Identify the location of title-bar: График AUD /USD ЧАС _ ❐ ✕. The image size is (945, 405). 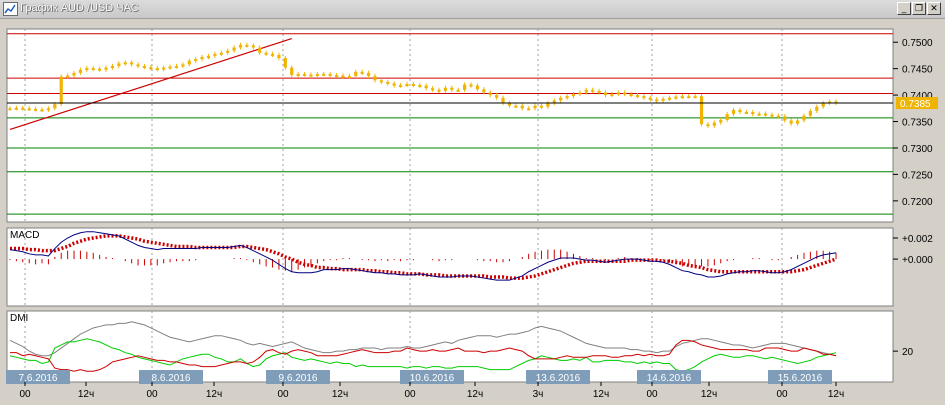
(472, 9).